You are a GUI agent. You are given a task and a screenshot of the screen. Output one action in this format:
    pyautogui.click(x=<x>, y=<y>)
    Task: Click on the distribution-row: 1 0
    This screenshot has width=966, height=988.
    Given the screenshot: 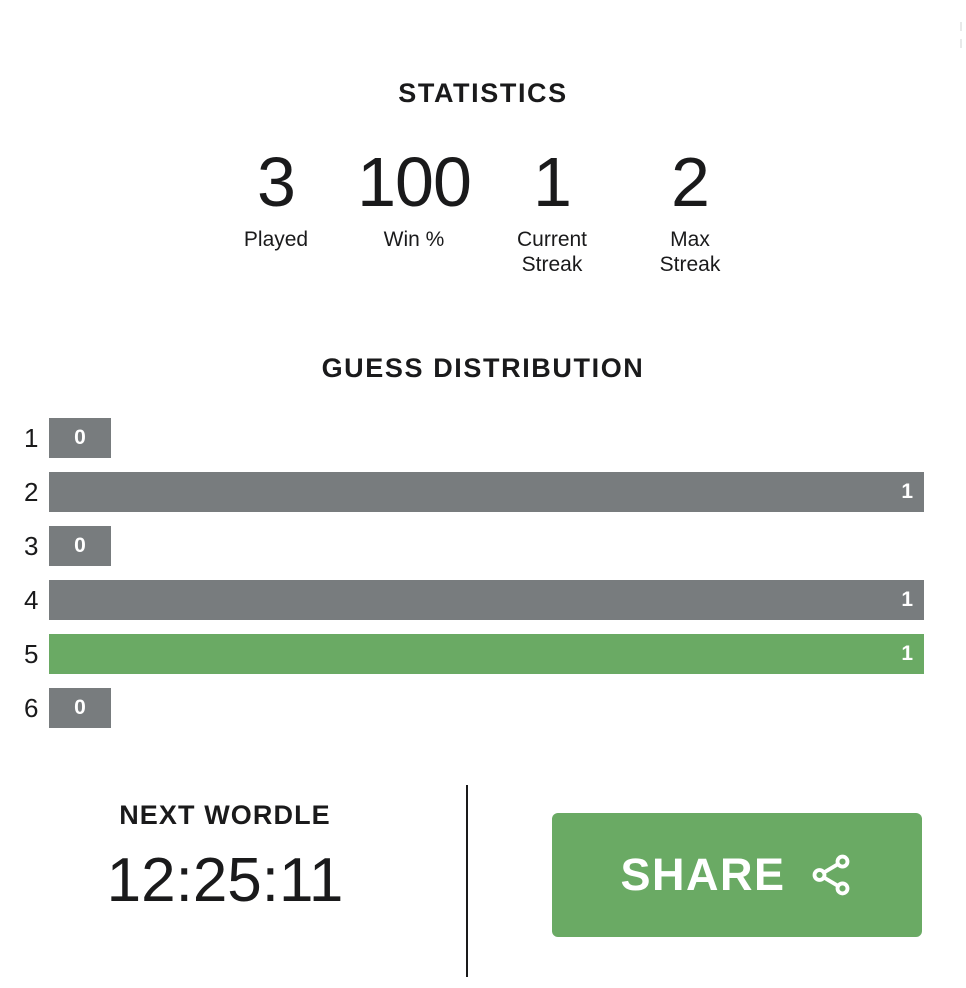 What is the action you would take?
    pyautogui.click(x=474, y=438)
    